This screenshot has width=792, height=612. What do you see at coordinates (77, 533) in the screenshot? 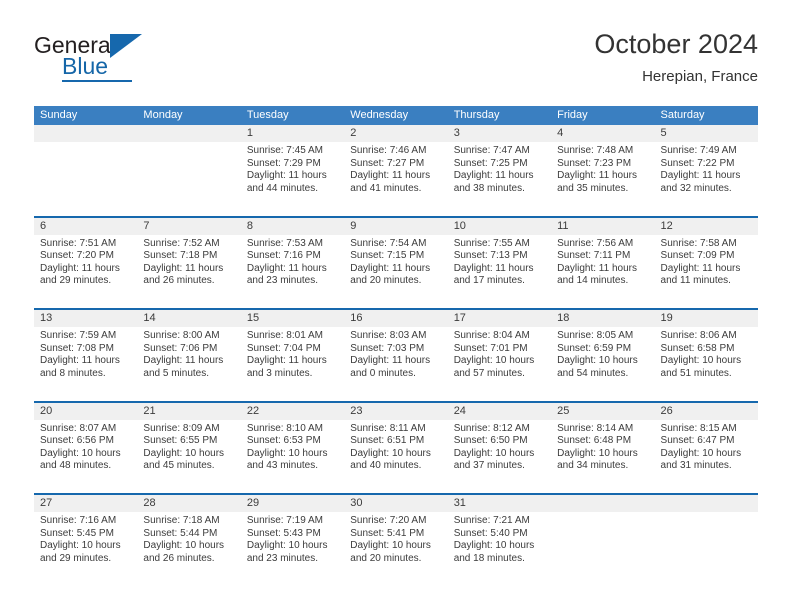
I see `sunset-text: Sunset: 5:45 PM` at bounding box center [77, 533].